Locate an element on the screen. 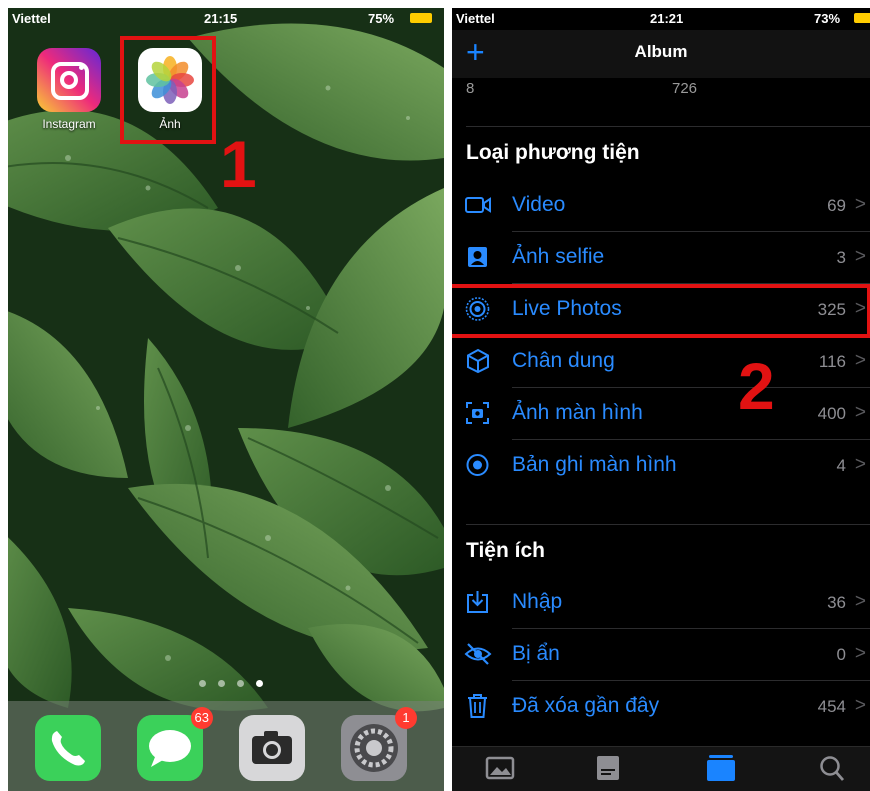 The image size is (870, 791). portrait-cube-icon is located at coordinates (478, 361).